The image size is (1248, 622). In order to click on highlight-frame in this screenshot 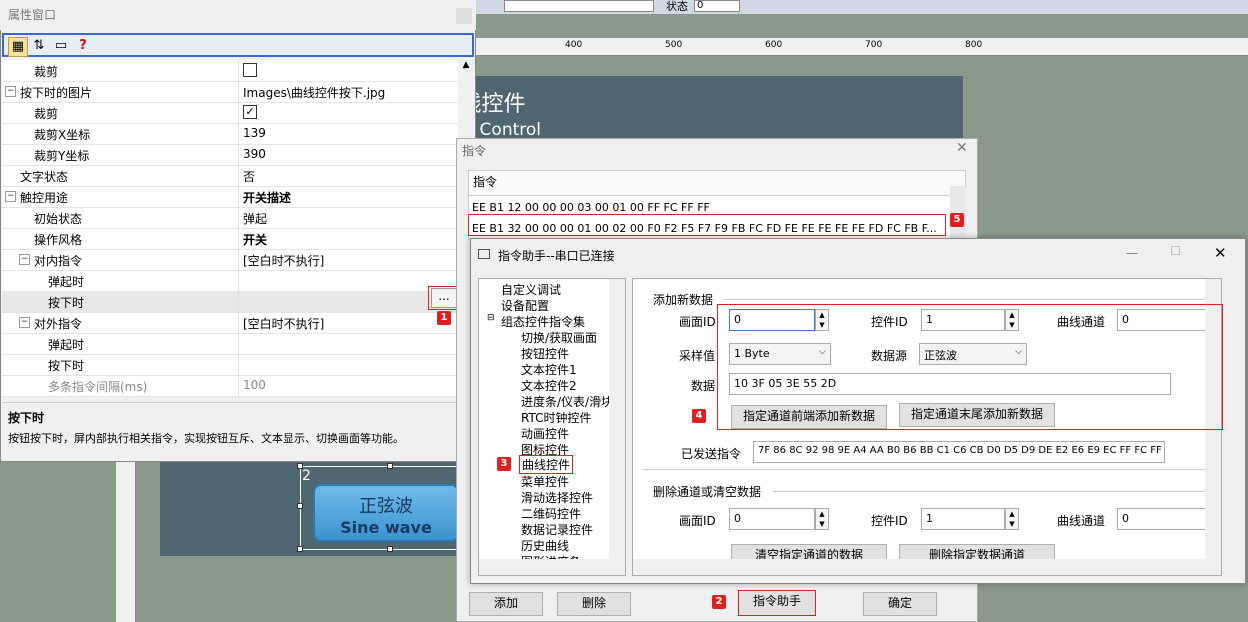, I will do `click(707, 225)`.